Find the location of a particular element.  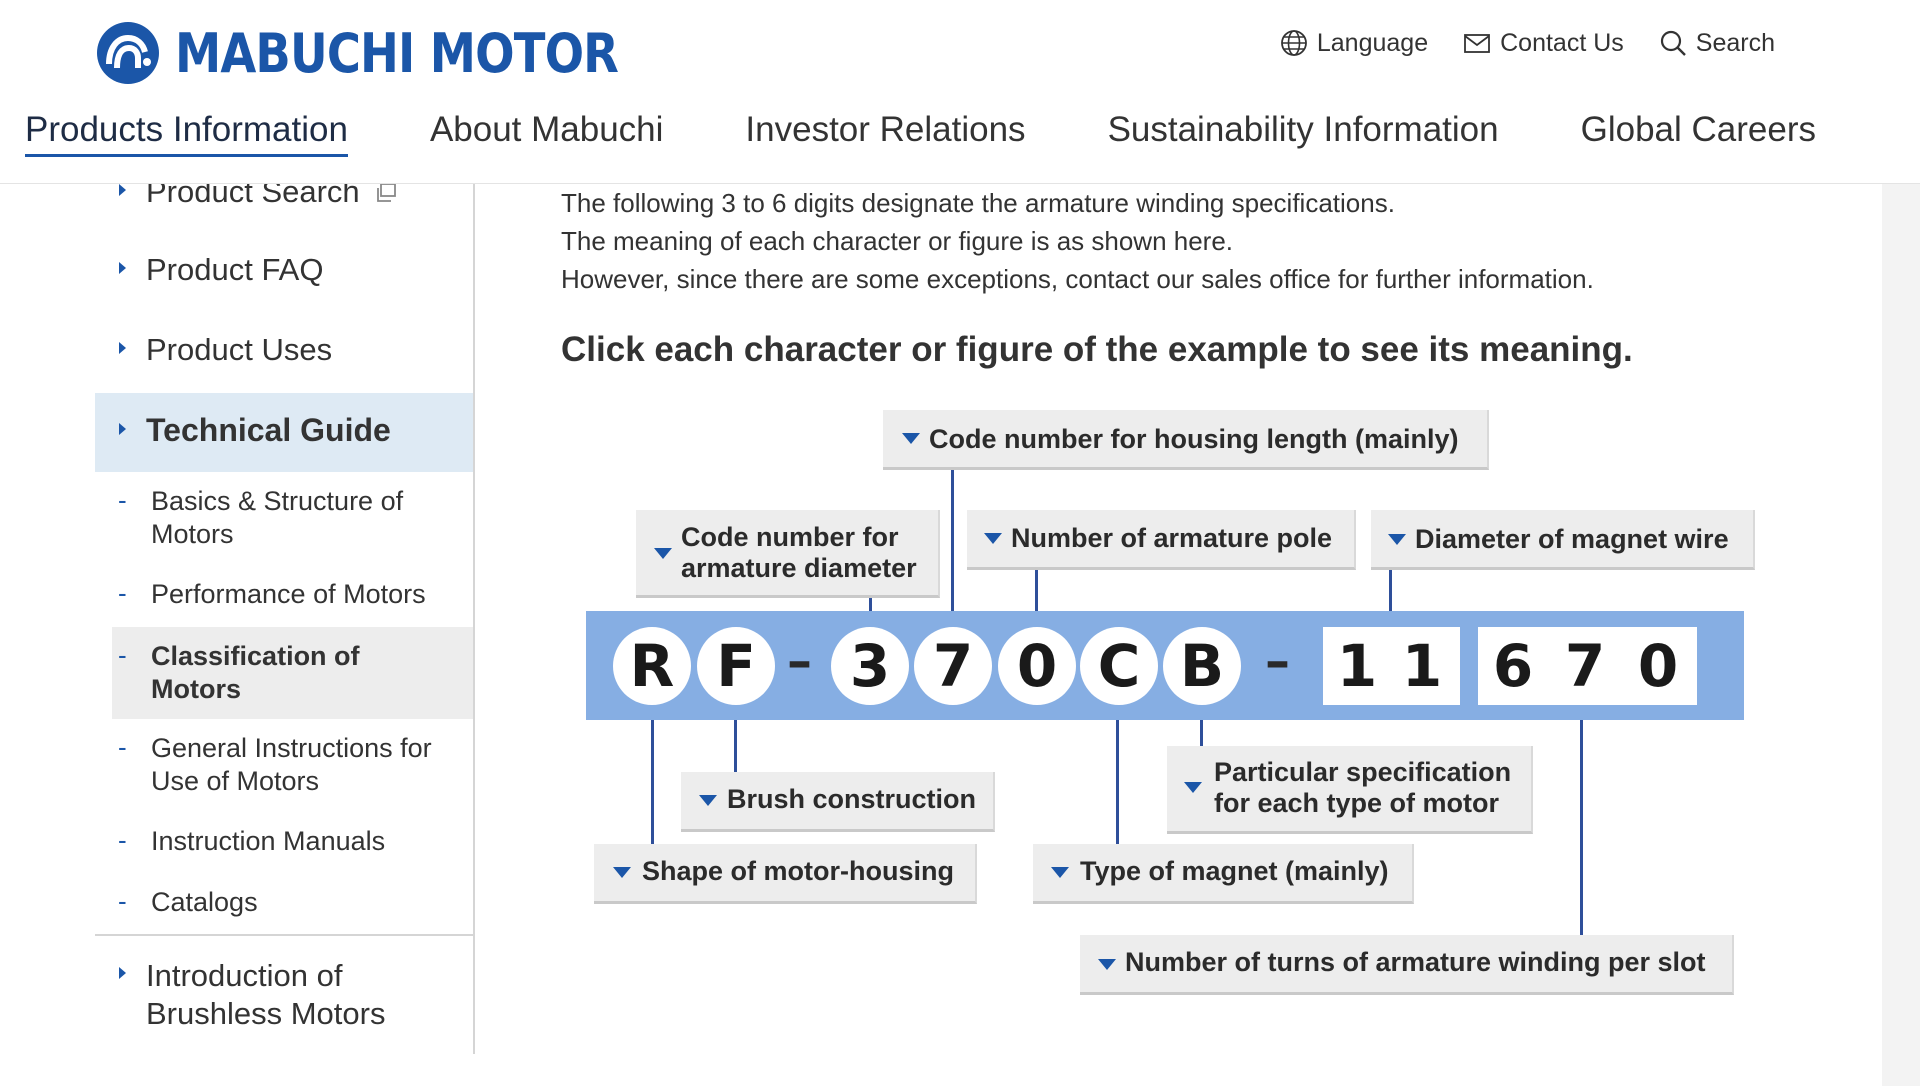

connector-brush is located at coordinates (735, 746).